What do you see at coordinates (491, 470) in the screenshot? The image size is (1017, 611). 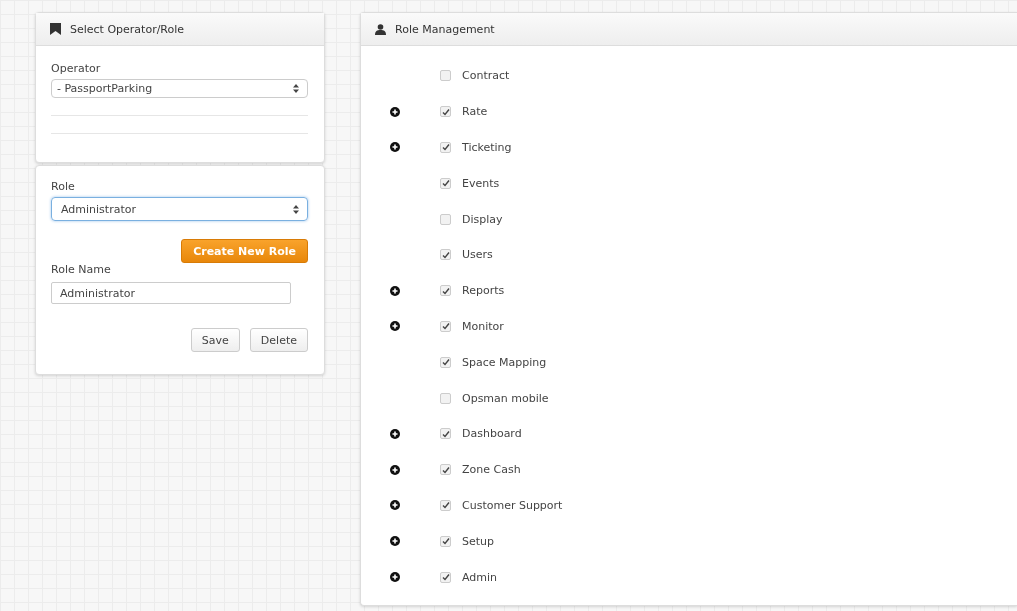 I see `permission-label: Zone Cash` at bounding box center [491, 470].